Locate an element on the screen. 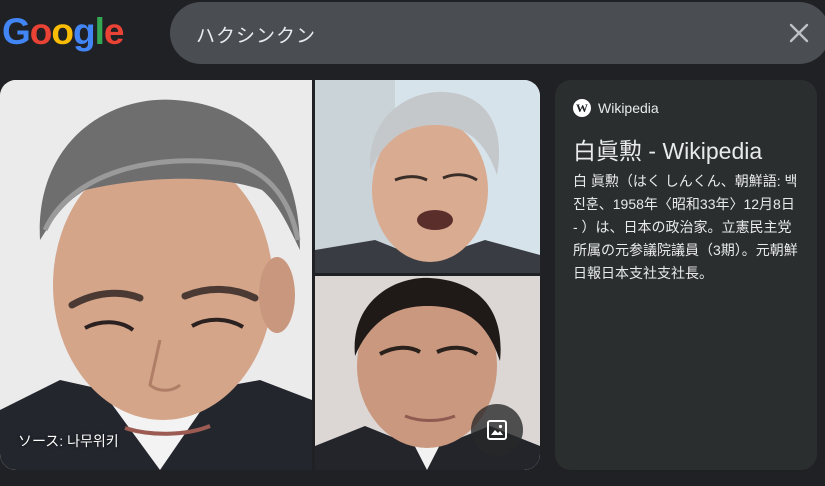 The width and height of the screenshot is (825, 486). image-top-right is located at coordinates (427, 176).